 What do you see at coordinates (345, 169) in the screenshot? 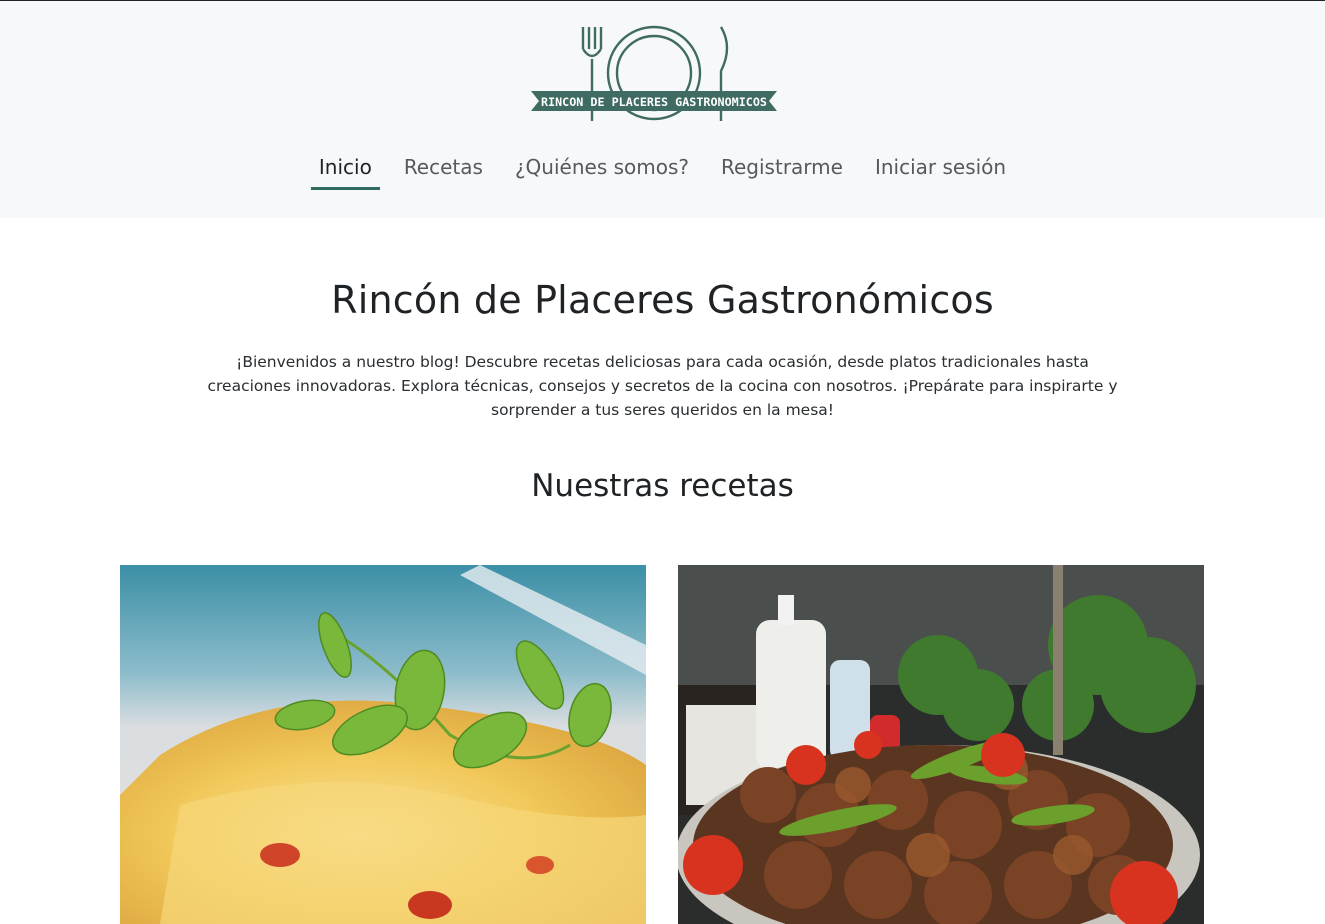
I see `nav-item-inicio: Inicio` at bounding box center [345, 169].